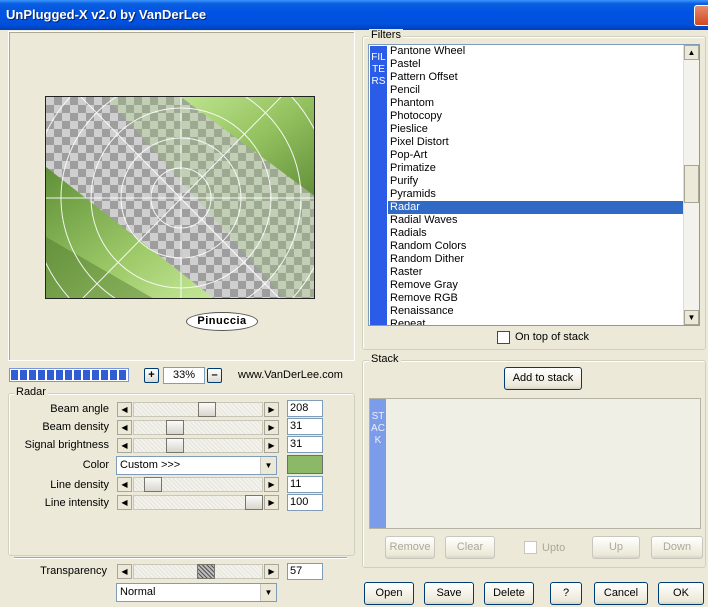 Image resolution: width=708 pixels, height=607 pixels. Describe the element at coordinates (536, 259) in the screenshot. I see `filter-item: Random Dither` at that location.